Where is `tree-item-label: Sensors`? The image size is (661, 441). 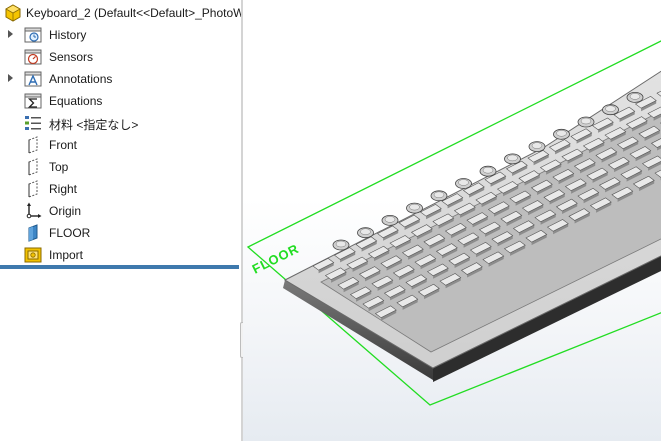
tree-item-label: Sensors is located at coordinates (71, 57).